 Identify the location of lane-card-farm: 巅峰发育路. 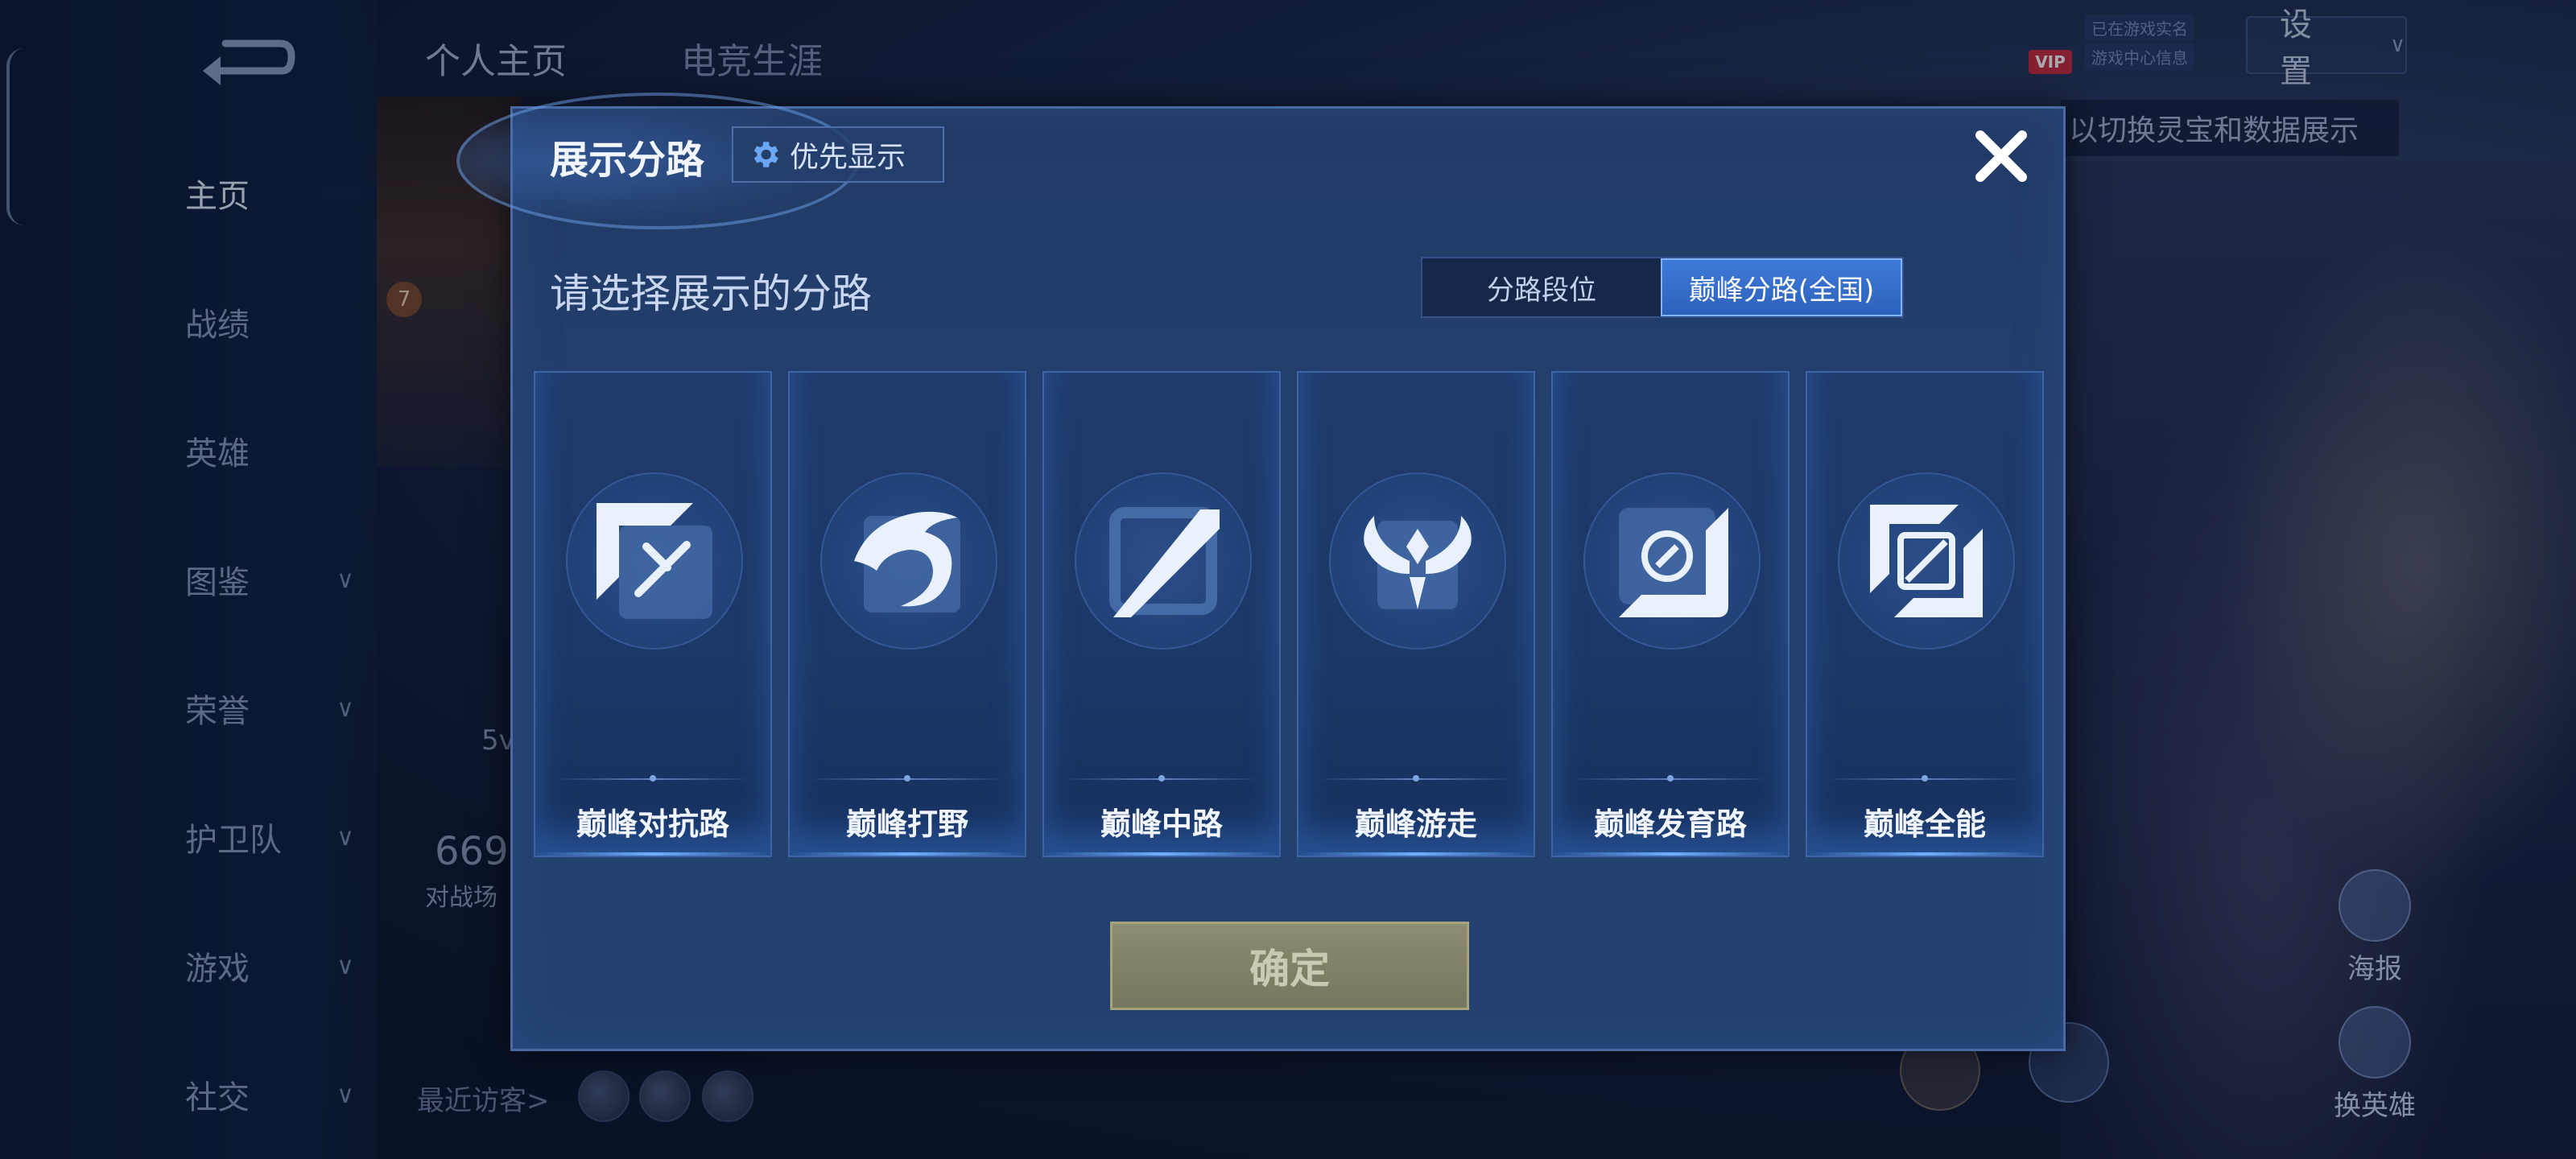
(1670, 614).